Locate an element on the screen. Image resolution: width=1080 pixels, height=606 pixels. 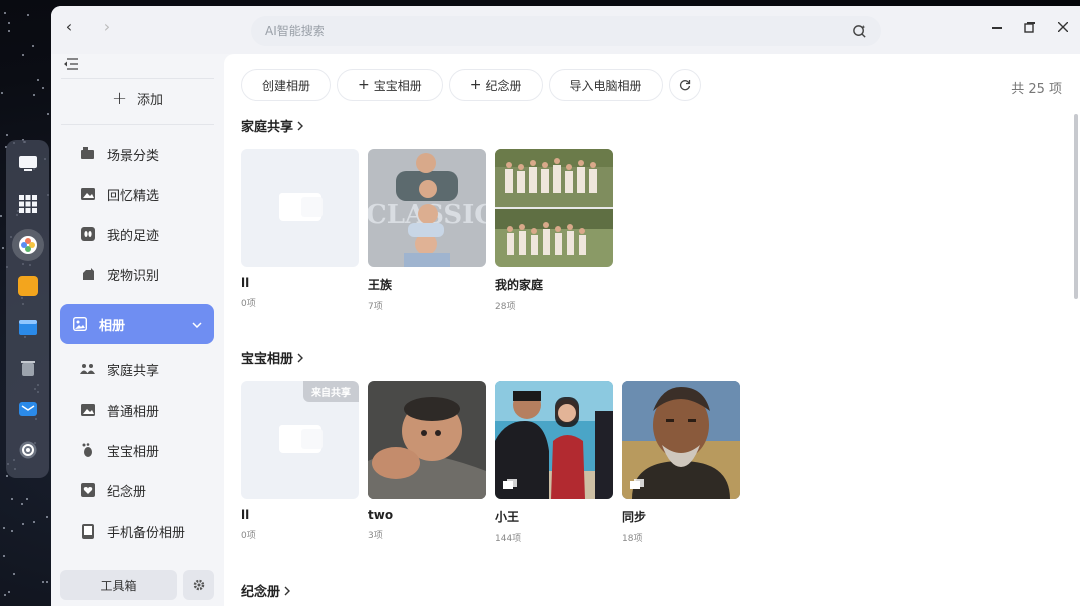
album-card: 来自共享 ll 0项 is located at coordinates (300, 461).